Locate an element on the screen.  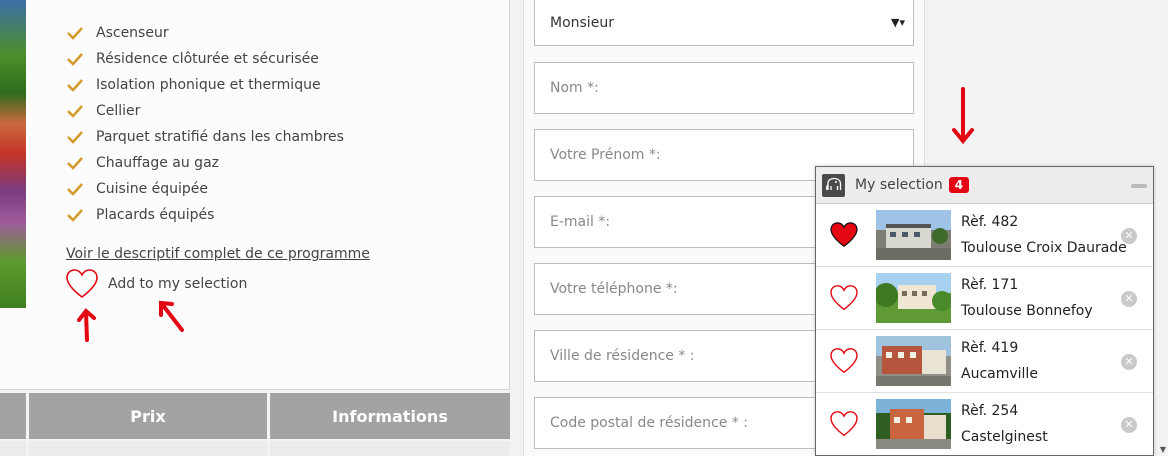
property-city: Toulouse Croix Daurade is located at coordinates (1044, 248).